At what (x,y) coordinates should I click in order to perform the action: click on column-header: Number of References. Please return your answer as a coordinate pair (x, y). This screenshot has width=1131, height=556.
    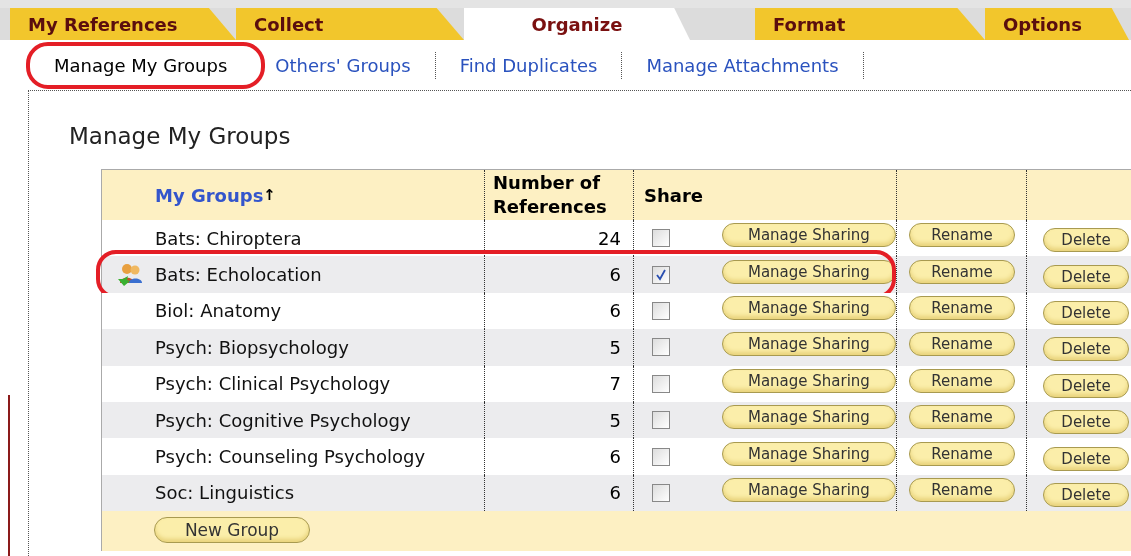
    Looking at the image, I should click on (550, 195).